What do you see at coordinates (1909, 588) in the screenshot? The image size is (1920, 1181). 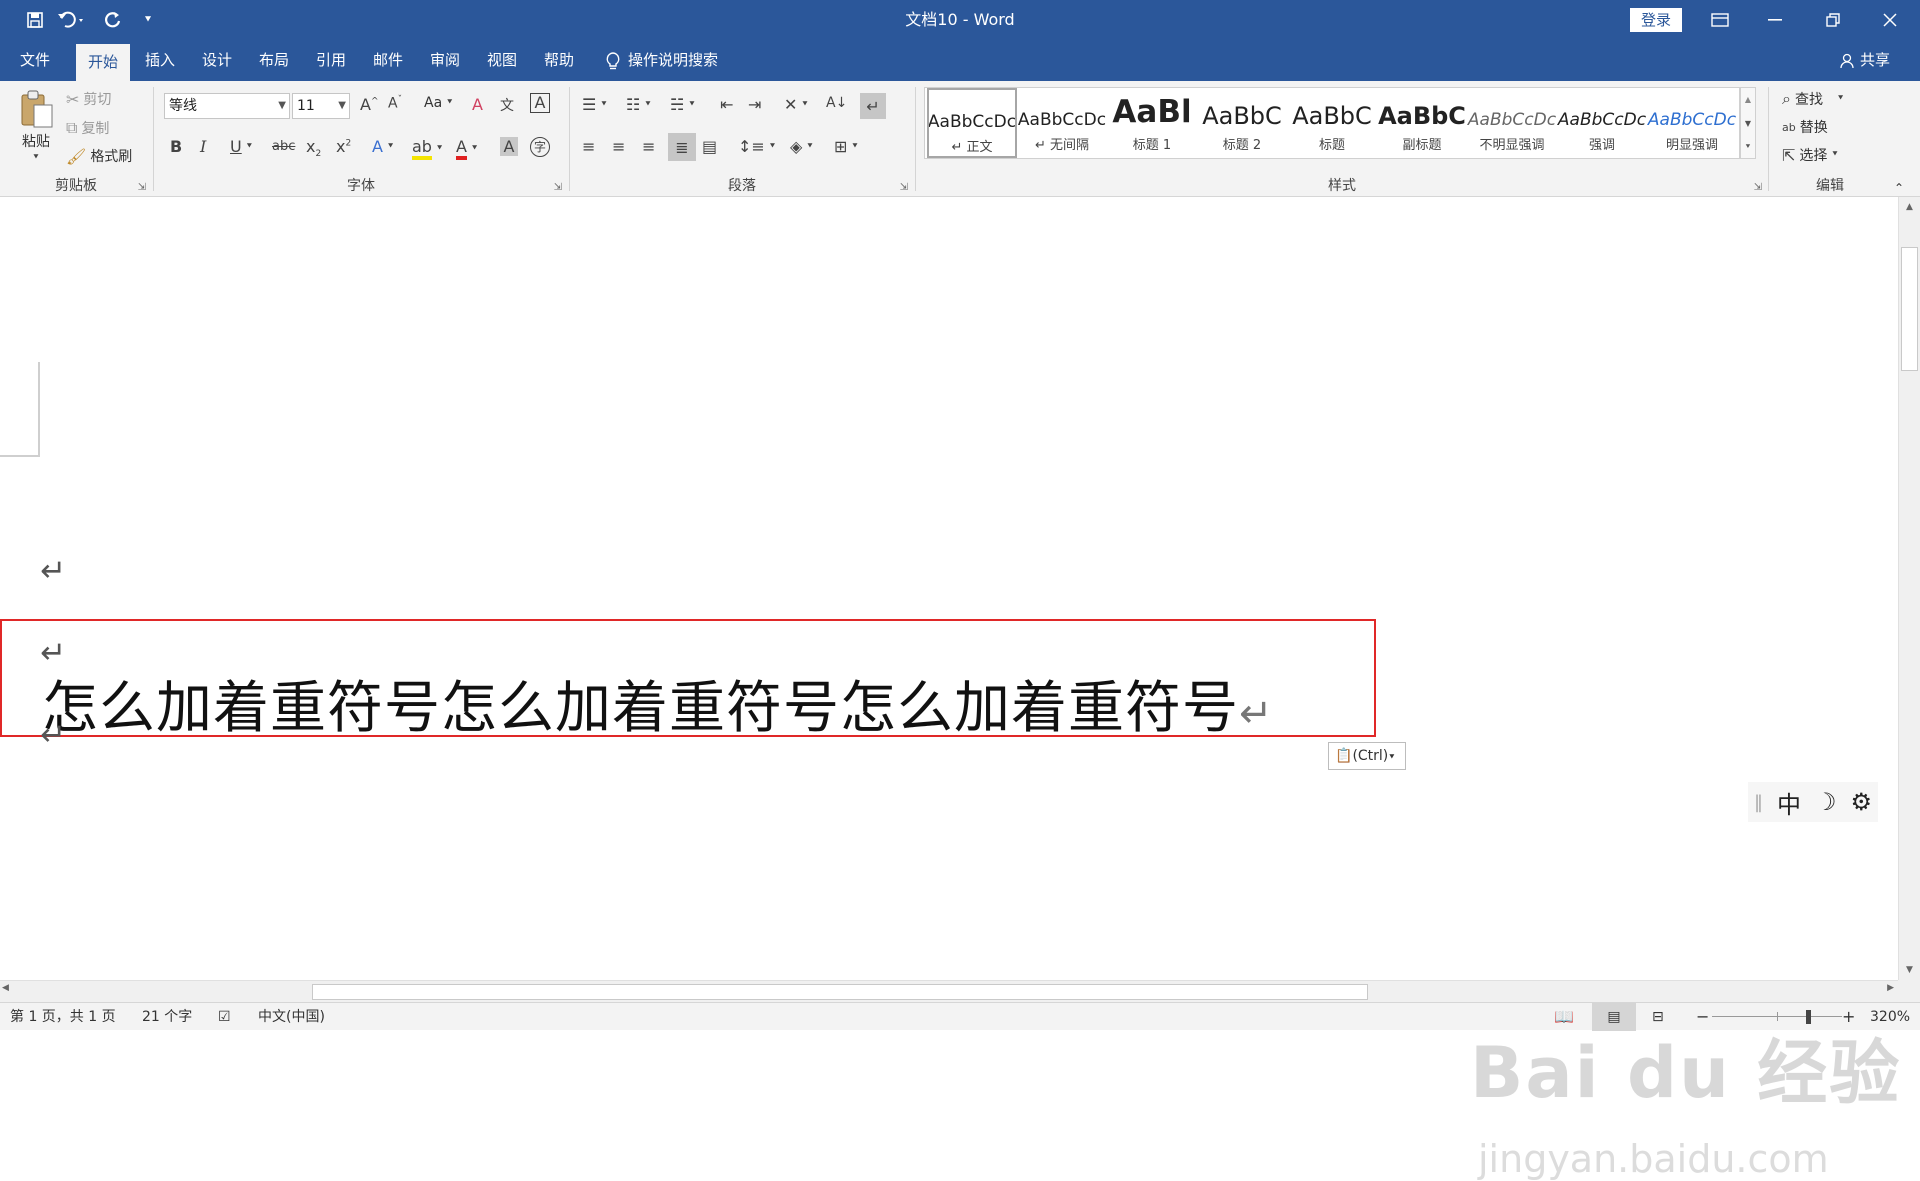 I see `vertical-scrollbar: ▲ ▼` at bounding box center [1909, 588].